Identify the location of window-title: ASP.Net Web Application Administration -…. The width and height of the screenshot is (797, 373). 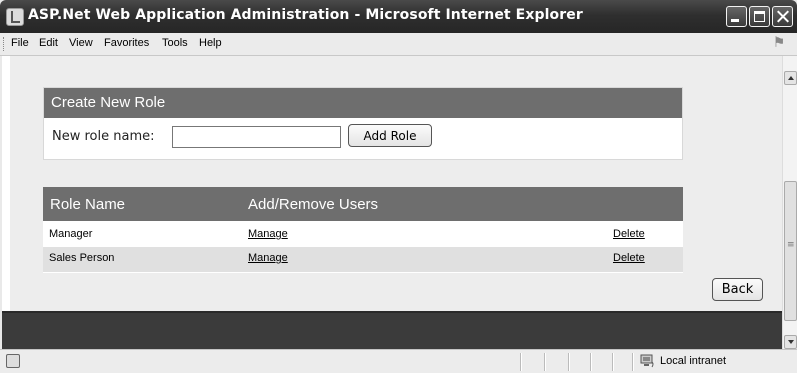
(305, 15).